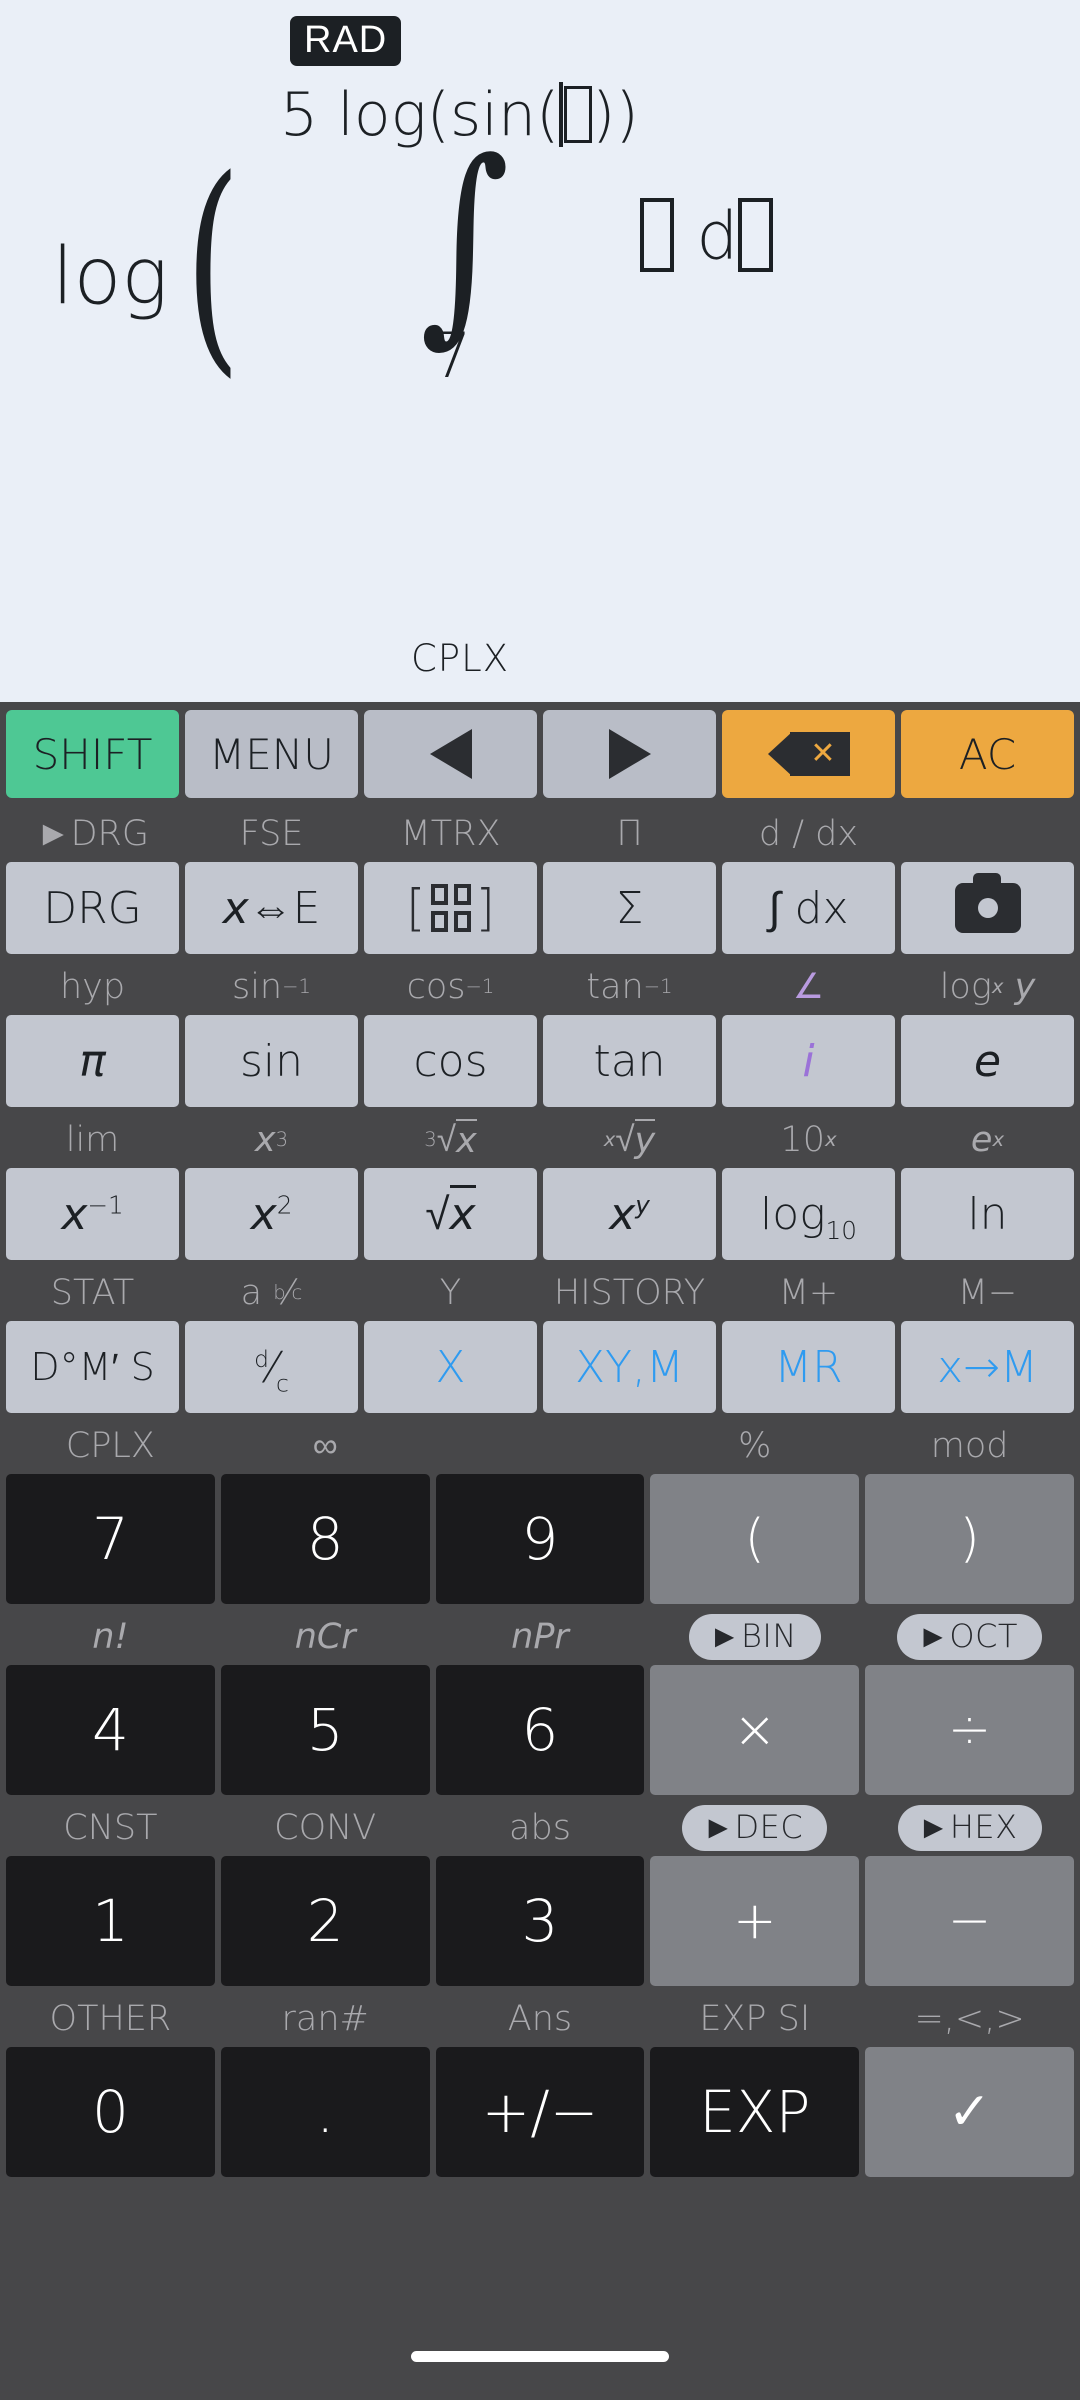 This screenshot has width=1080, height=2400. Describe the element at coordinates (969, 1446) in the screenshot. I see `secondary-label-mod: mod` at that location.